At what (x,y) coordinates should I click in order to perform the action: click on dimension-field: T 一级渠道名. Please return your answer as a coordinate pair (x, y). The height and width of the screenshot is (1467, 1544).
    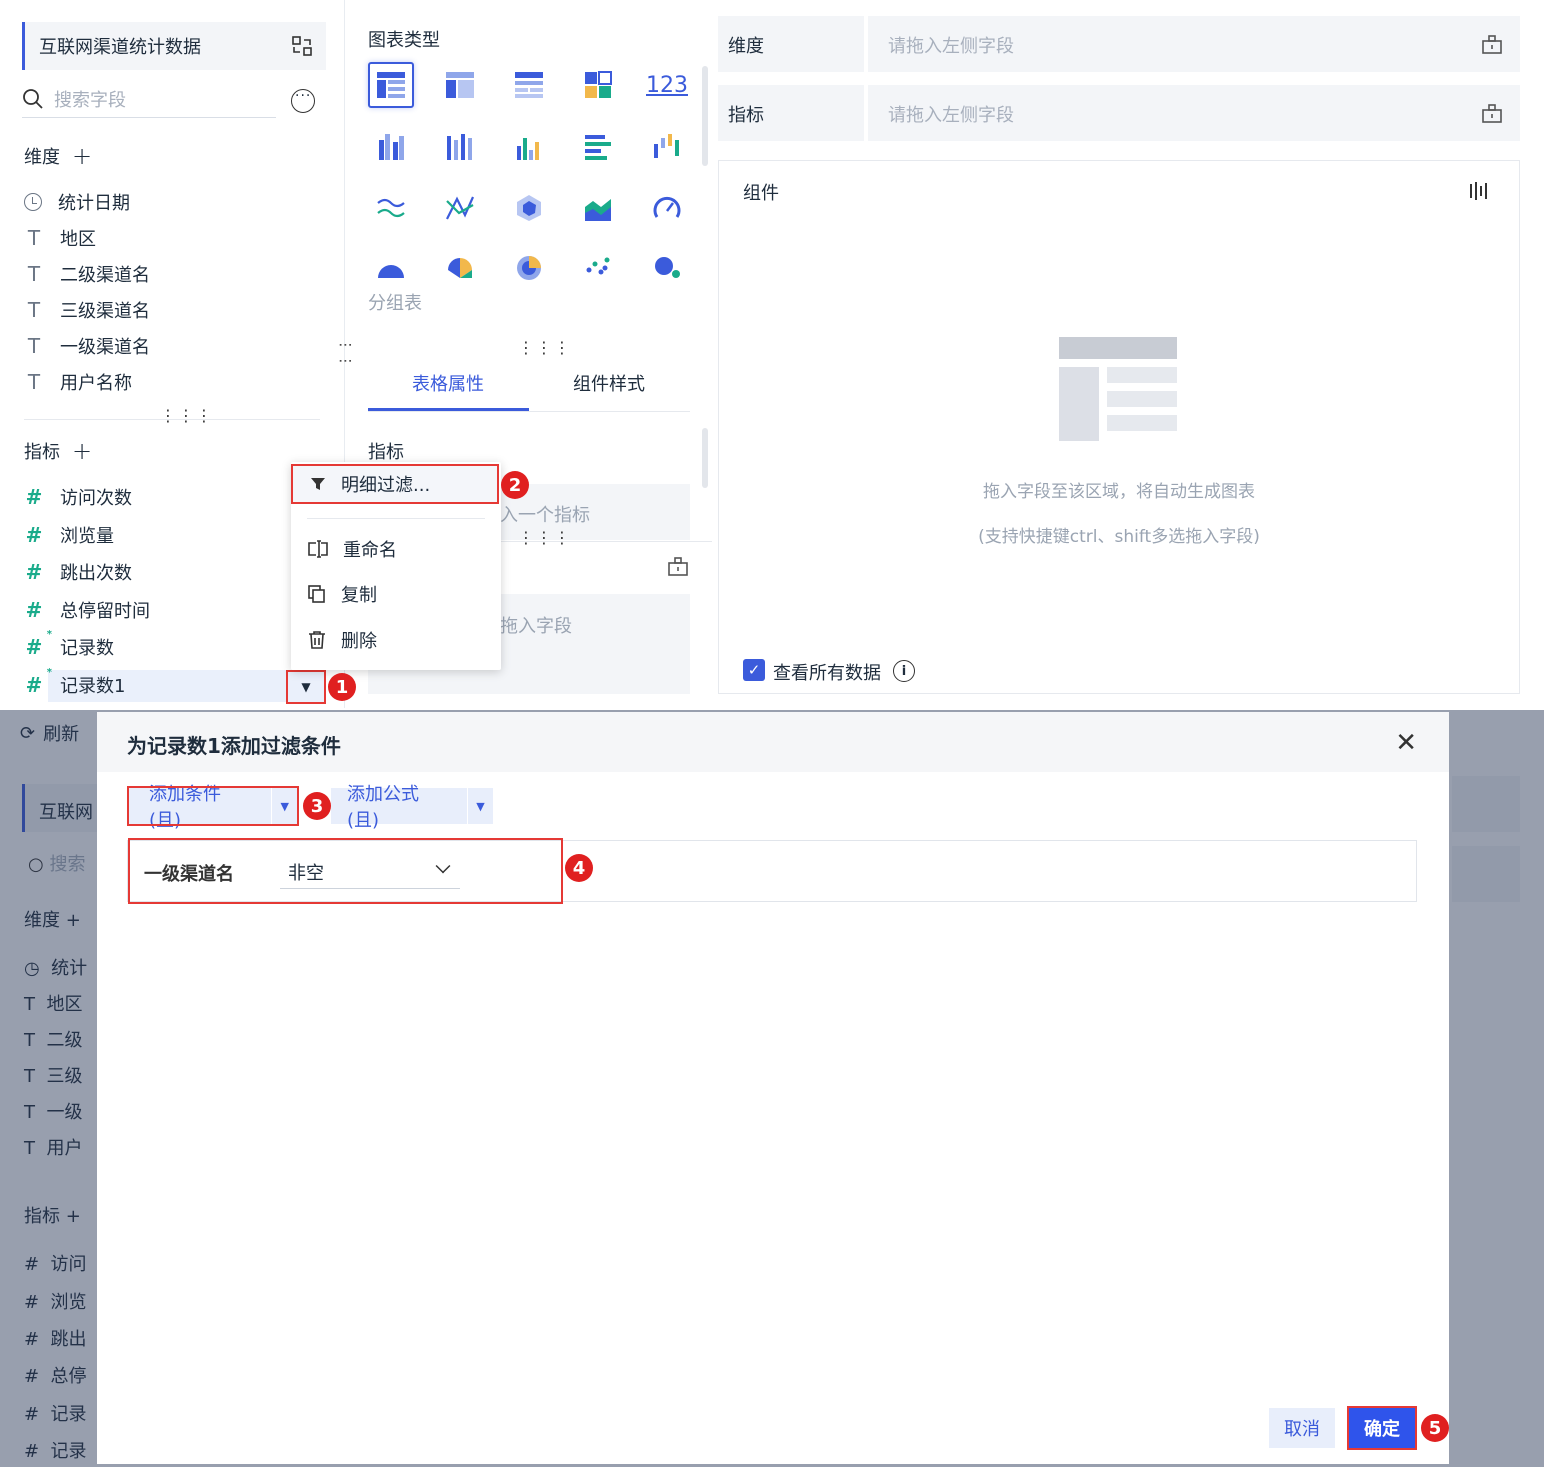
    Looking at the image, I should click on (87, 346).